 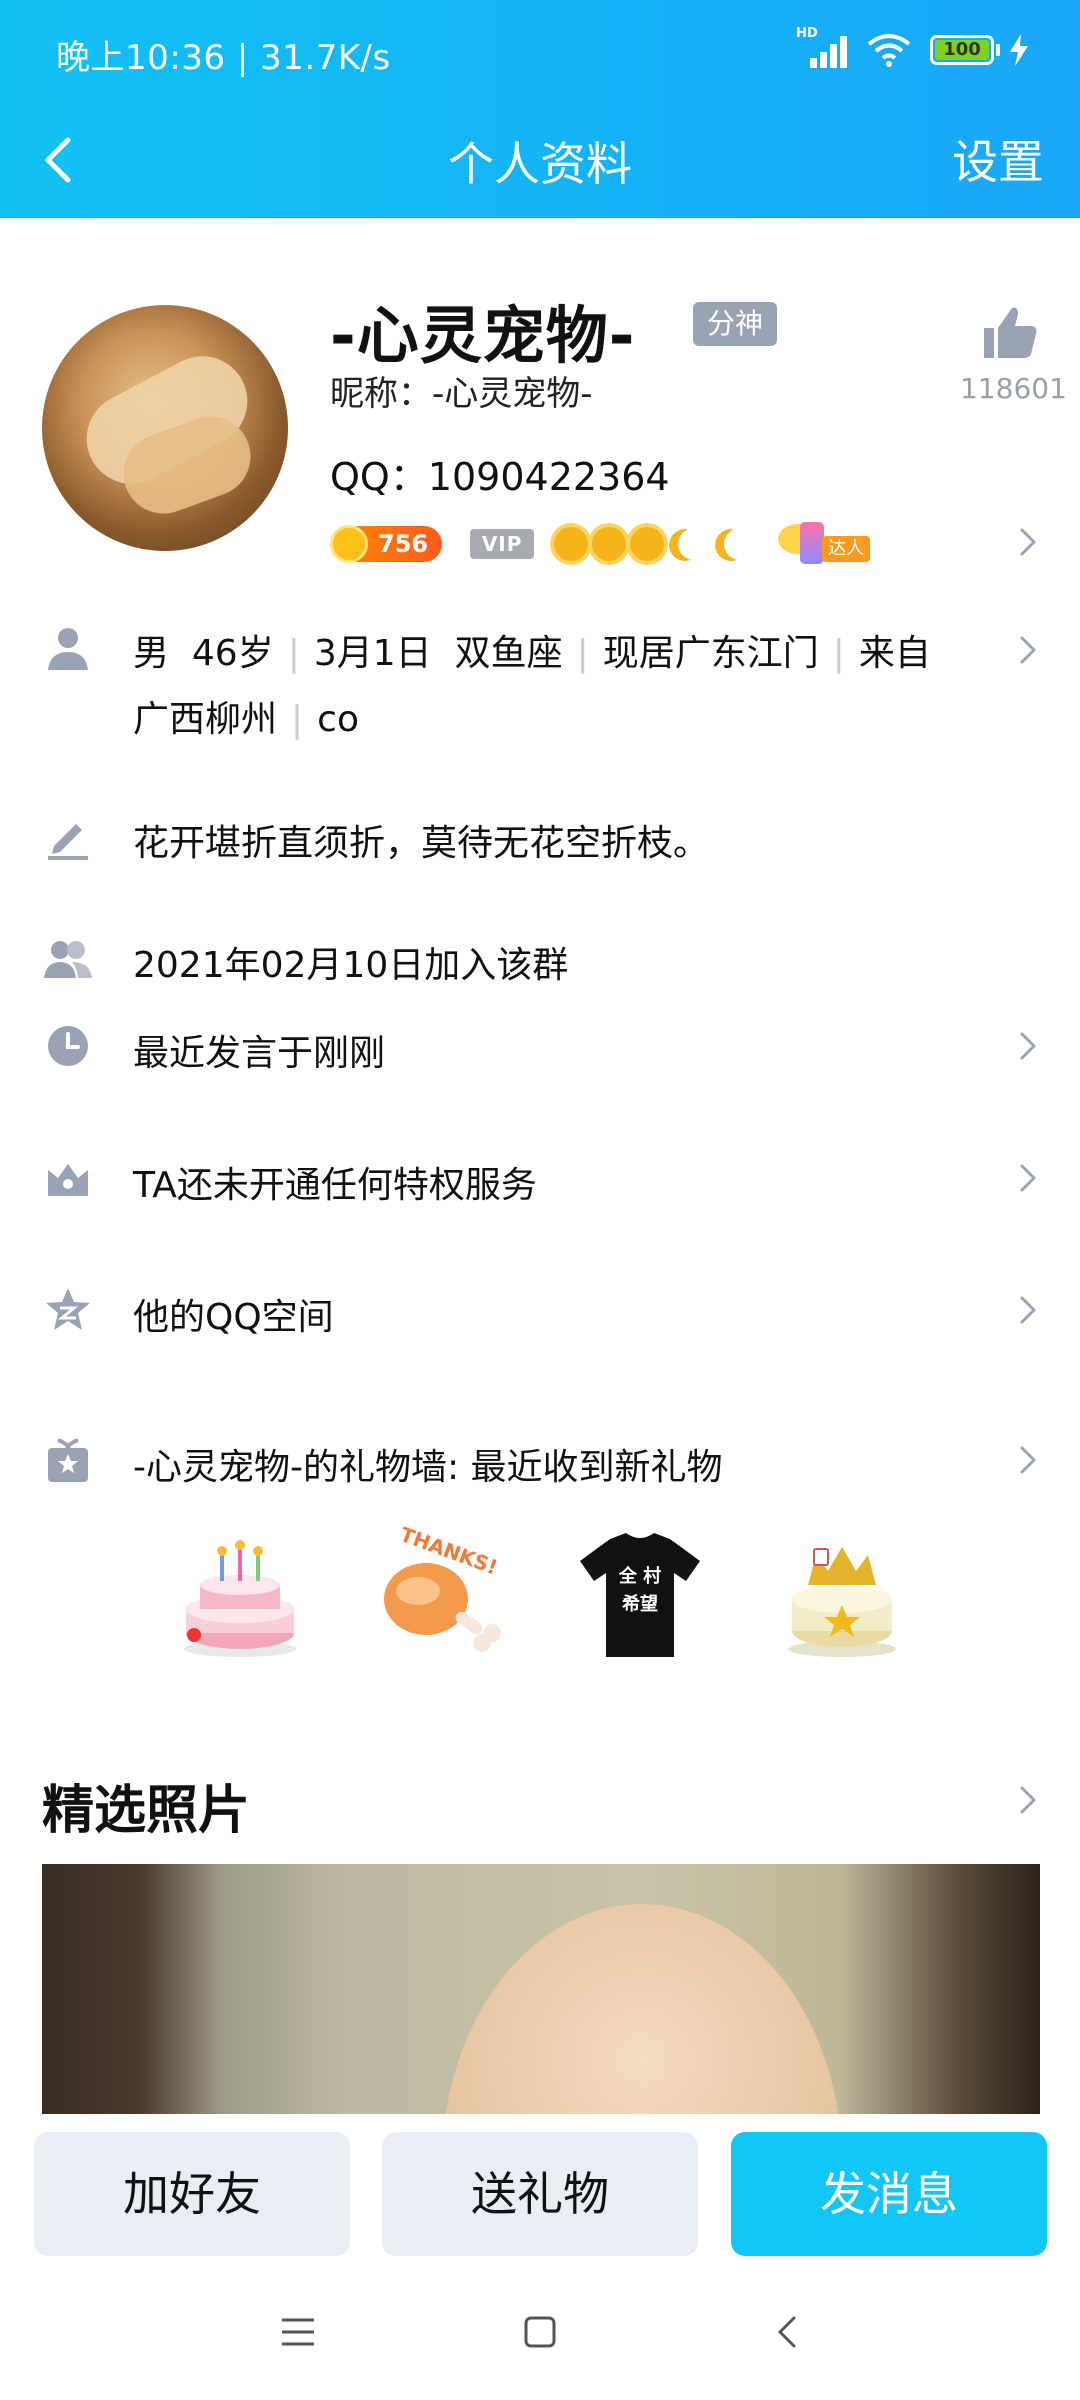 I want to click on back-icon, so click(x=788, y=2332).